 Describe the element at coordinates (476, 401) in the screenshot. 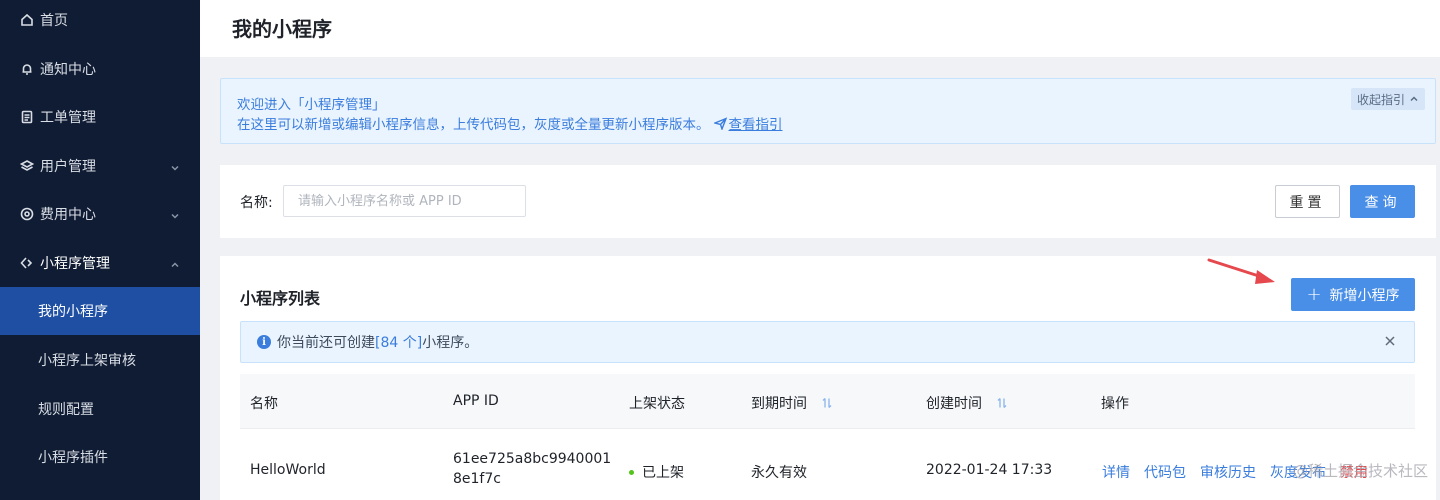

I see `column-header-appid: APP ID` at that location.